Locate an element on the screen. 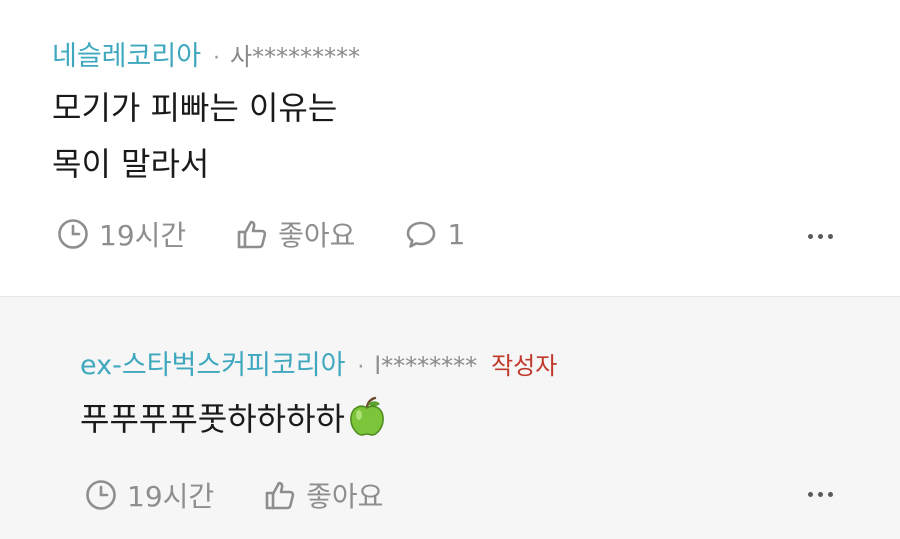 The height and width of the screenshot is (539, 900). reply-count: 1 is located at coordinates (456, 234).